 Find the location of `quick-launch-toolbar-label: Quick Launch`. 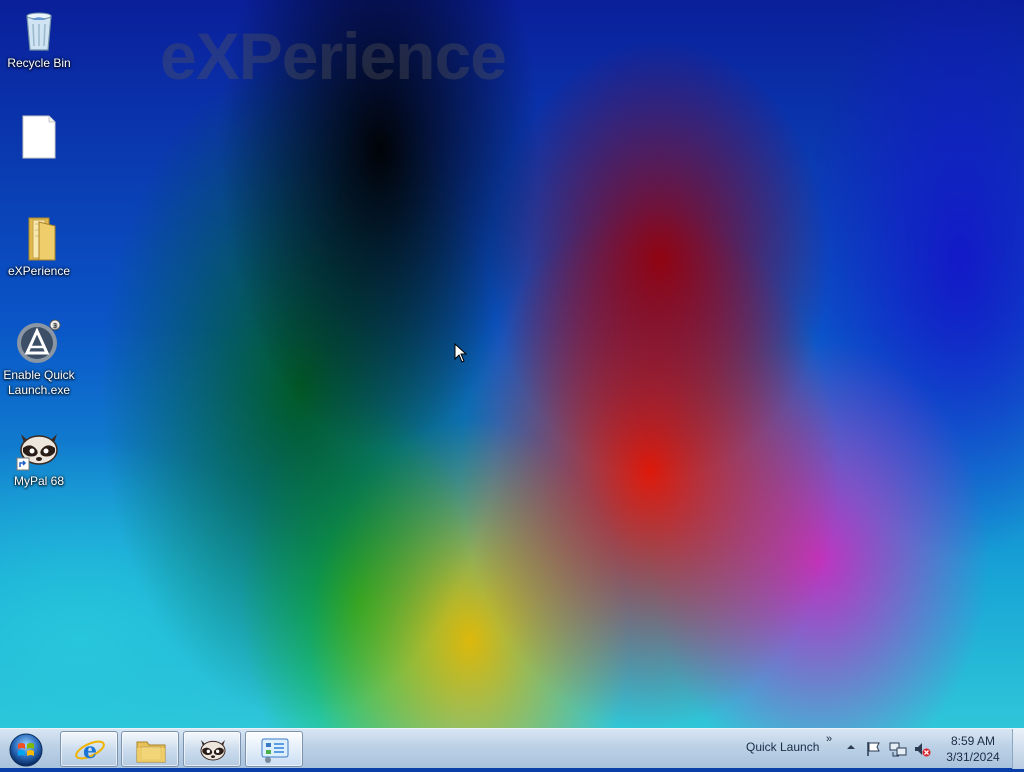

quick-launch-toolbar-label: Quick Launch is located at coordinates (782, 747).